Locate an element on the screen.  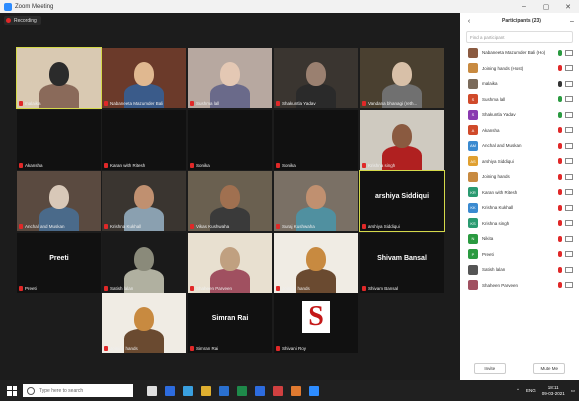
recording-indicator: Recording is located at coordinates (22, 20).